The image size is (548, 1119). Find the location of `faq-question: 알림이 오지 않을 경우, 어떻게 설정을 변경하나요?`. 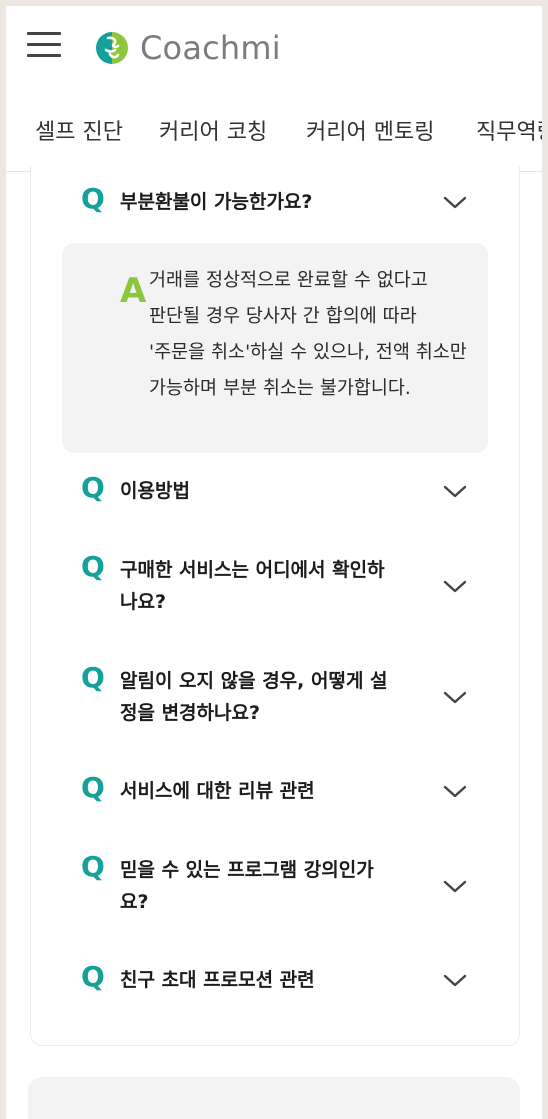

faq-question: 알림이 오지 않을 경우, 어떻게 설정을 변경하나요? is located at coordinates (254, 697).